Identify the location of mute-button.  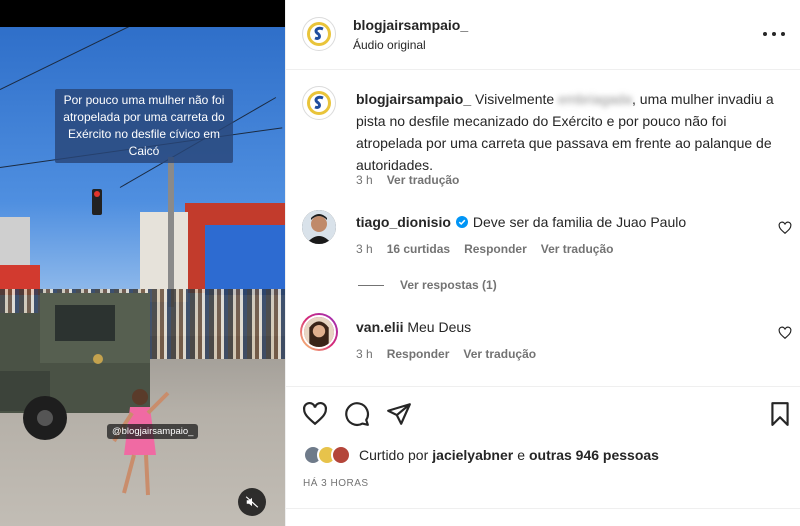
(252, 502).